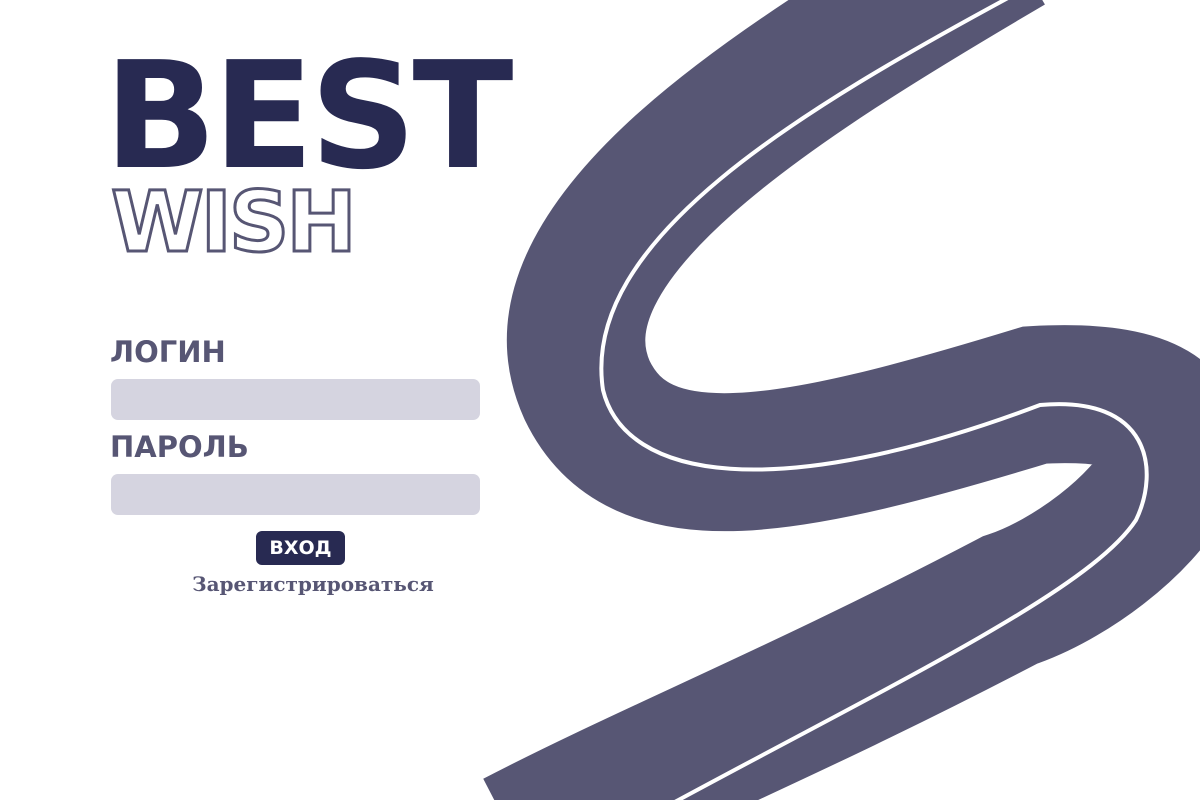  Describe the element at coordinates (295, 494) in the screenshot. I see `password-input` at that location.